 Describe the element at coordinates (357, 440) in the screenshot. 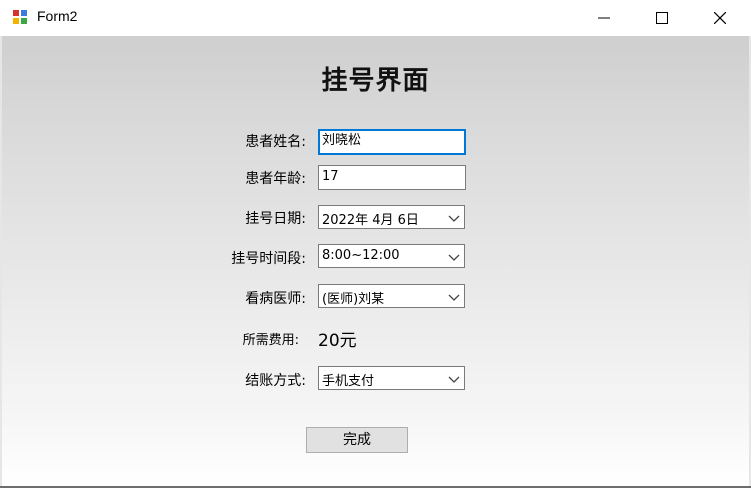

I see `done-button: 完成` at that location.